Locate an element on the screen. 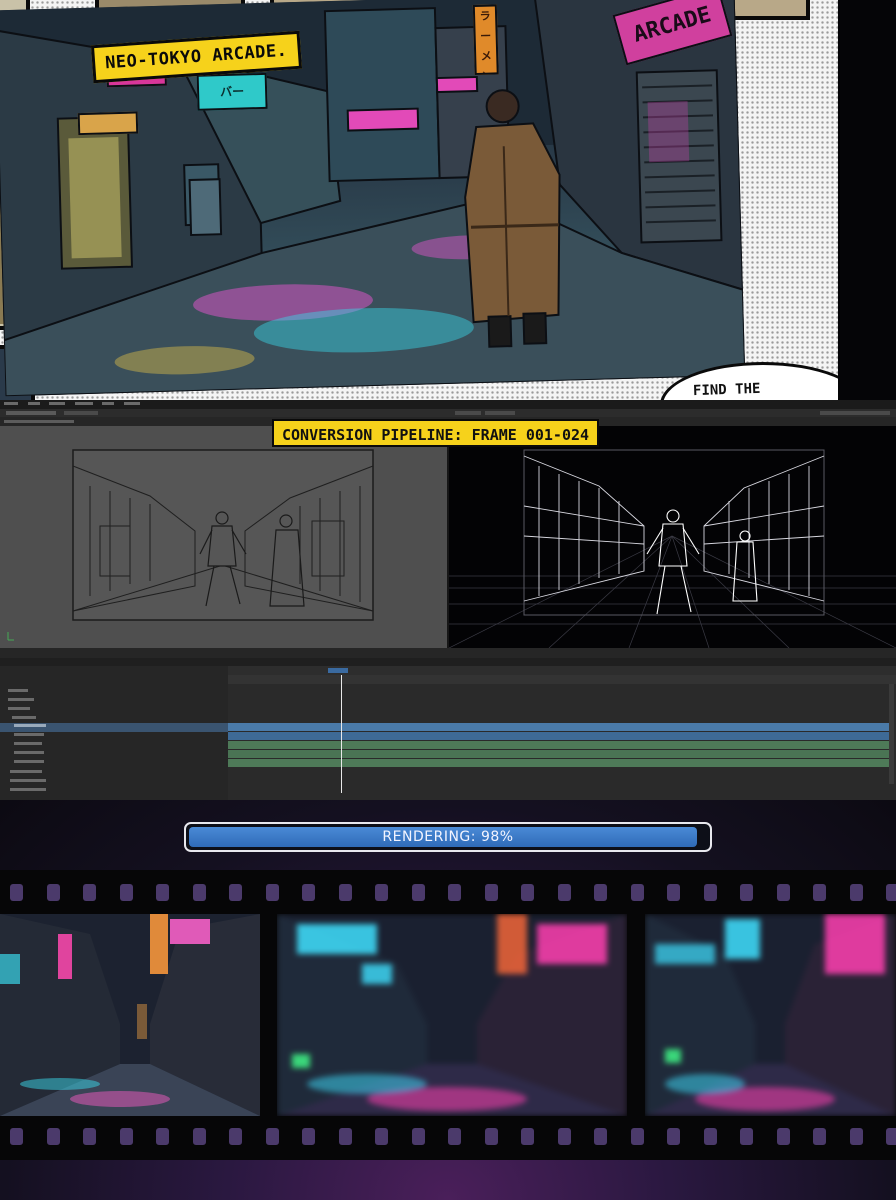  timeline-playhead is located at coordinates (341, 734).